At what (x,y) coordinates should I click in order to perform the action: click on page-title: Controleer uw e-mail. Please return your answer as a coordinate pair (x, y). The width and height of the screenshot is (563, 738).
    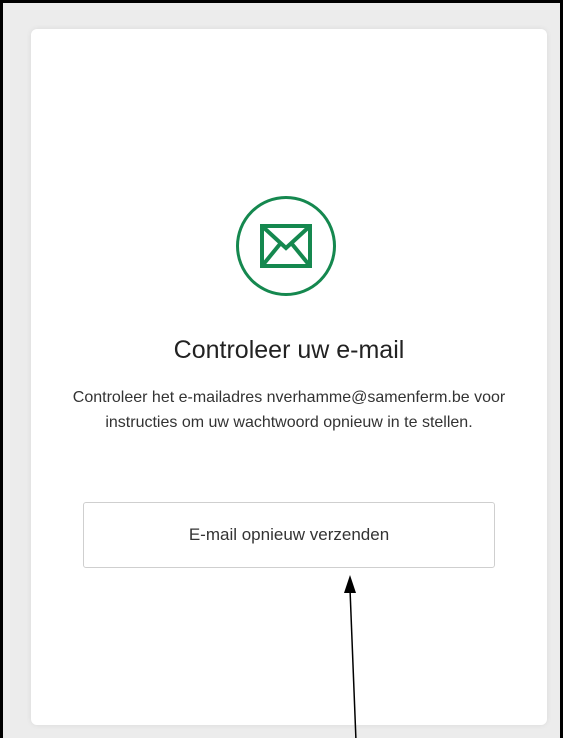
    Looking at the image, I should click on (289, 350).